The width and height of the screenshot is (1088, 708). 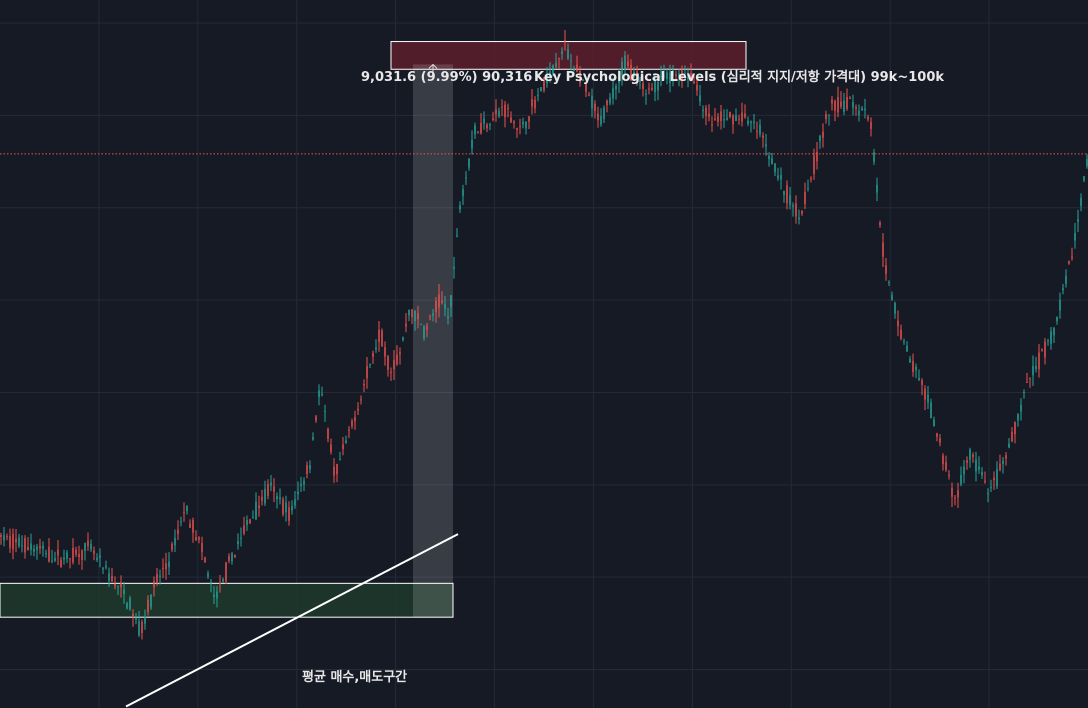 What do you see at coordinates (446, 77) in the screenshot?
I see `measure-label: 9,031.6 (9.99%) 90,316` at bounding box center [446, 77].